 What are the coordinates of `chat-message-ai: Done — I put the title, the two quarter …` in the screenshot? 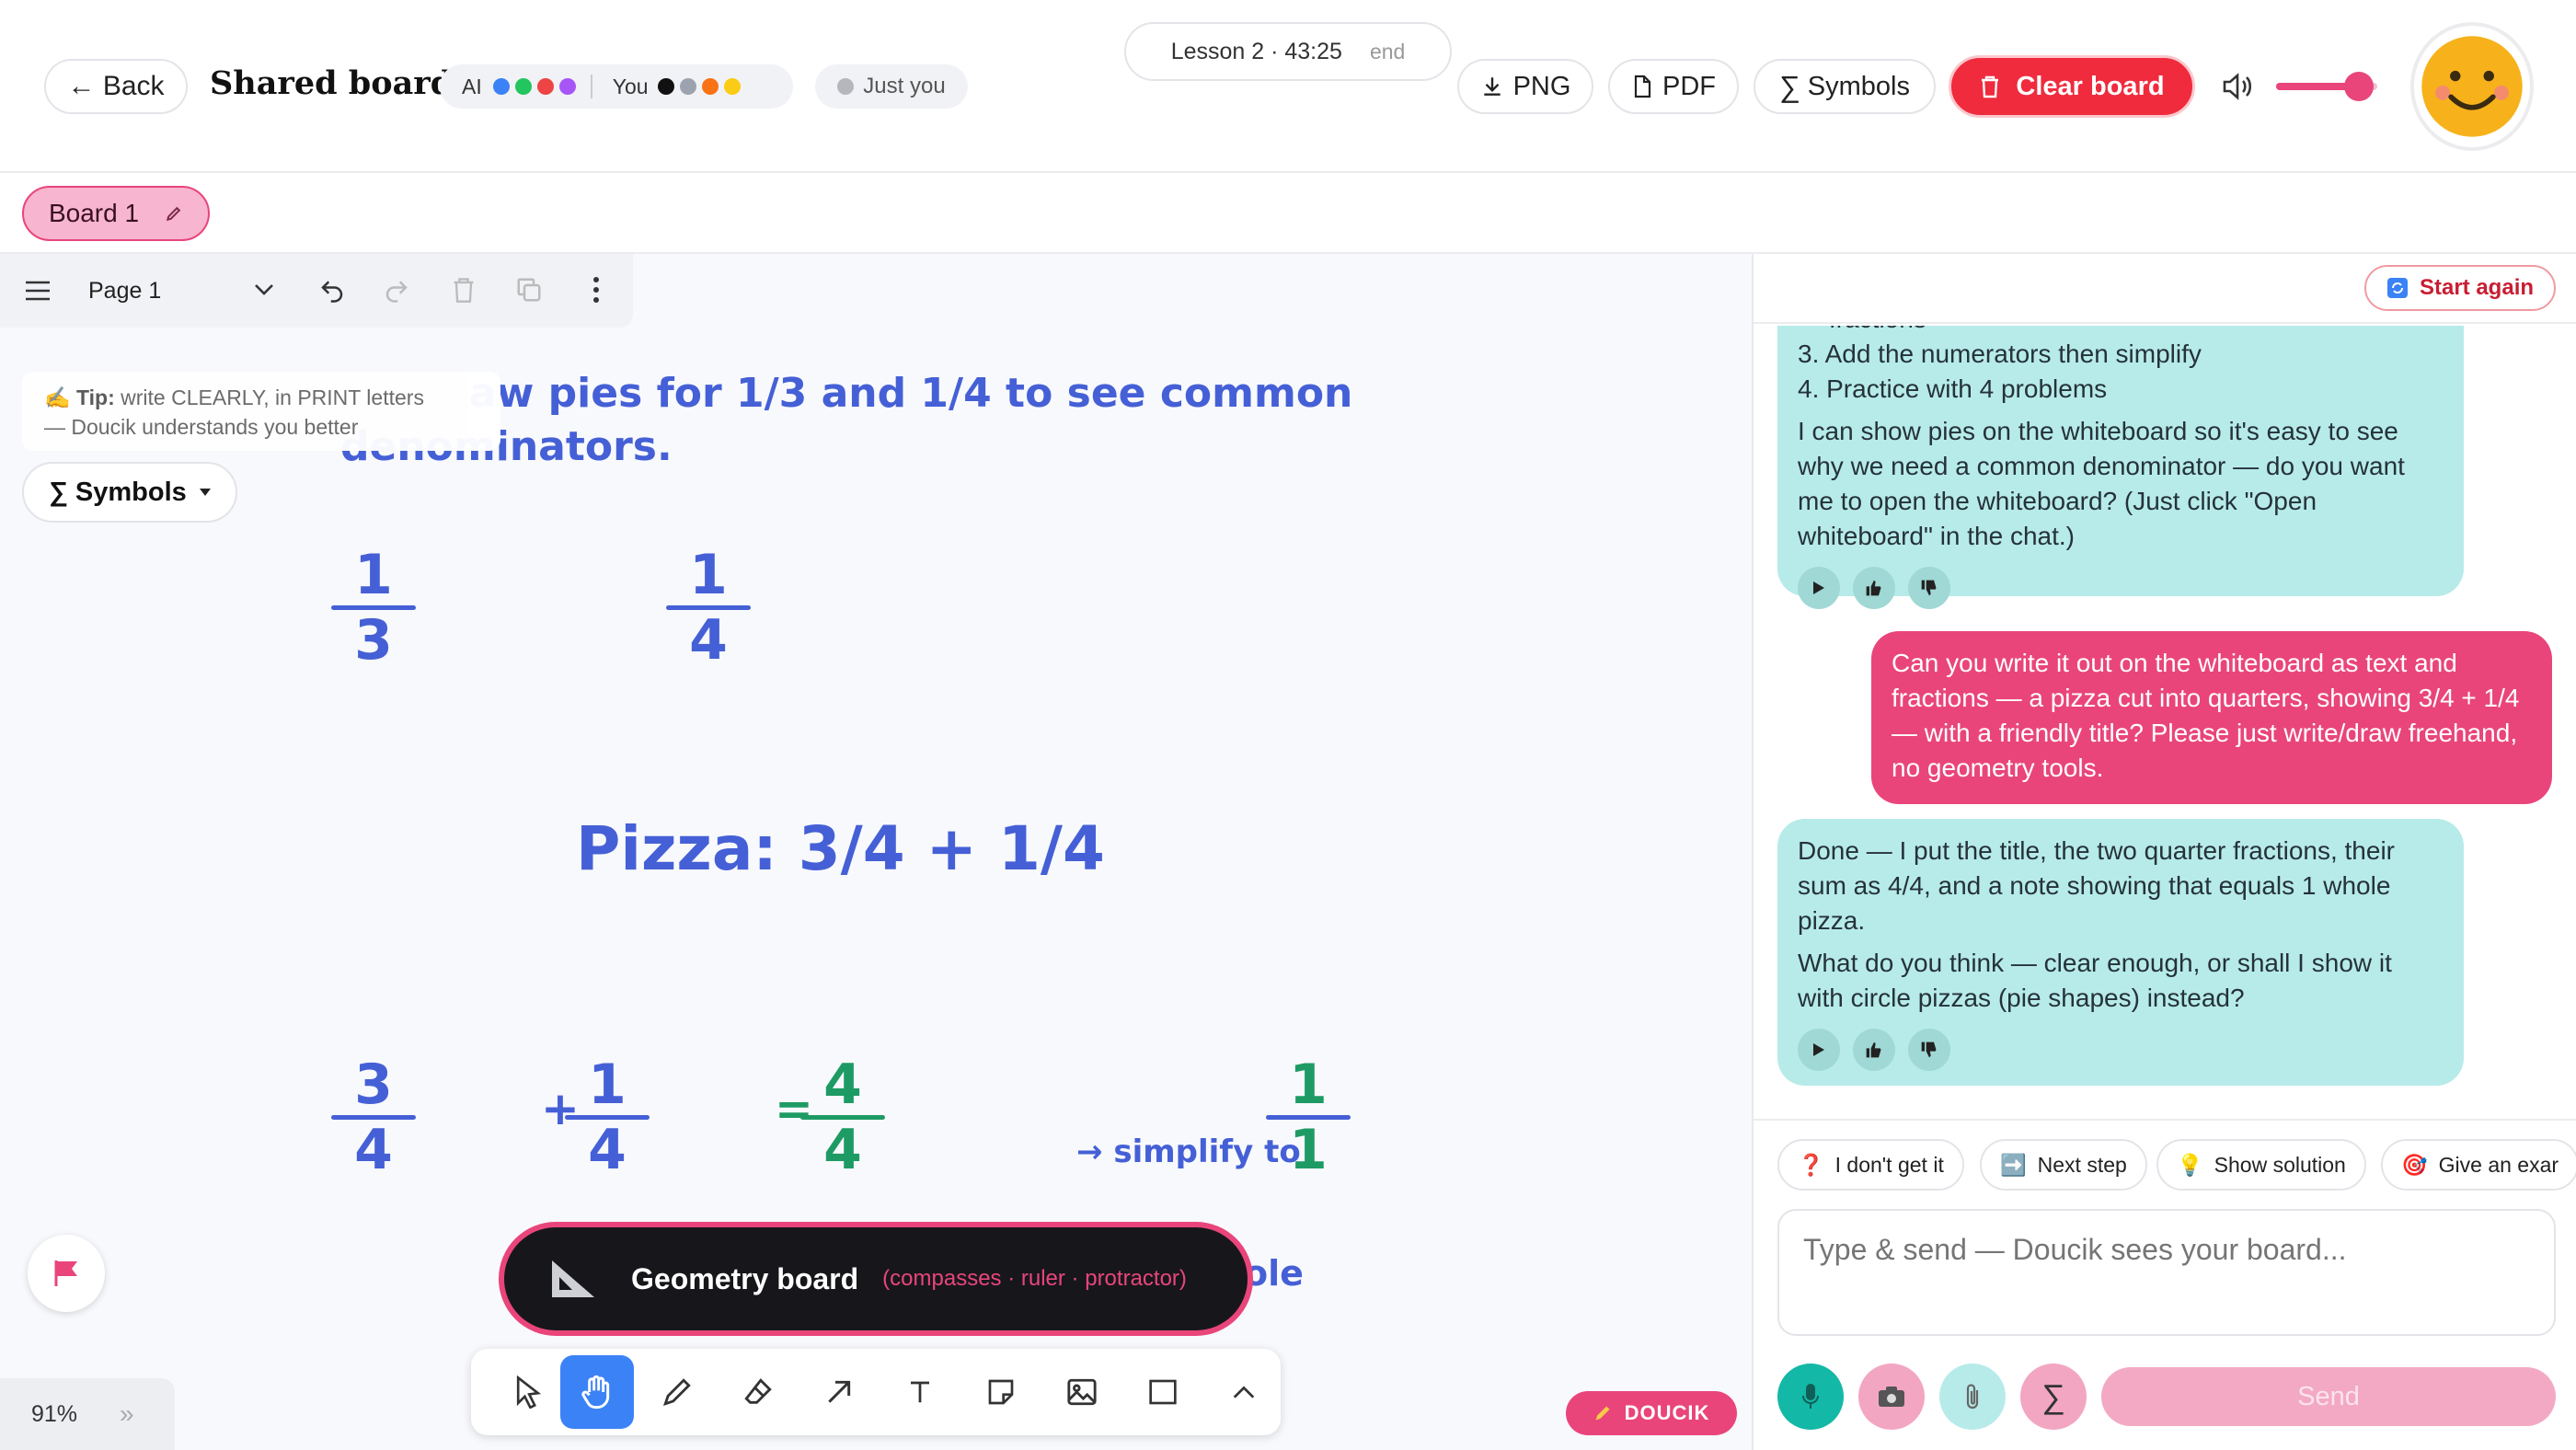 It's located at (2120, 953).